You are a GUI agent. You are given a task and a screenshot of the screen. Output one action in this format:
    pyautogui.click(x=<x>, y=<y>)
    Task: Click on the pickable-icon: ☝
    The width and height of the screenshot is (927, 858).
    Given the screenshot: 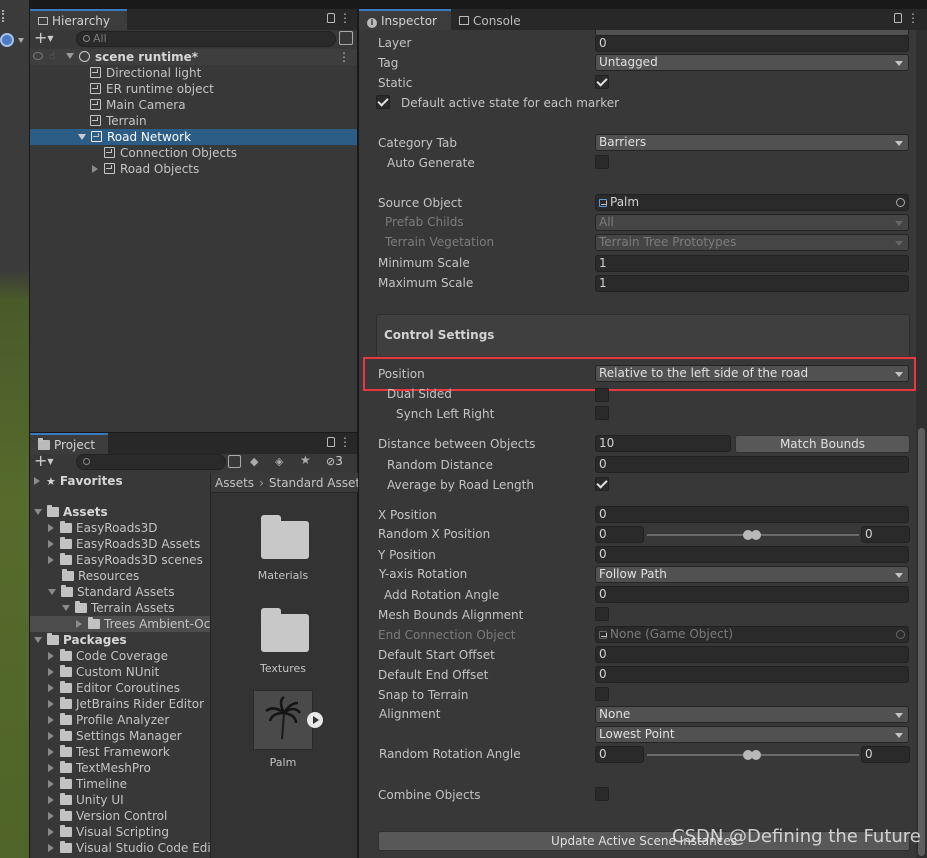 What is the action you would take?
    pyautogui.click(x=53, y=56)
    